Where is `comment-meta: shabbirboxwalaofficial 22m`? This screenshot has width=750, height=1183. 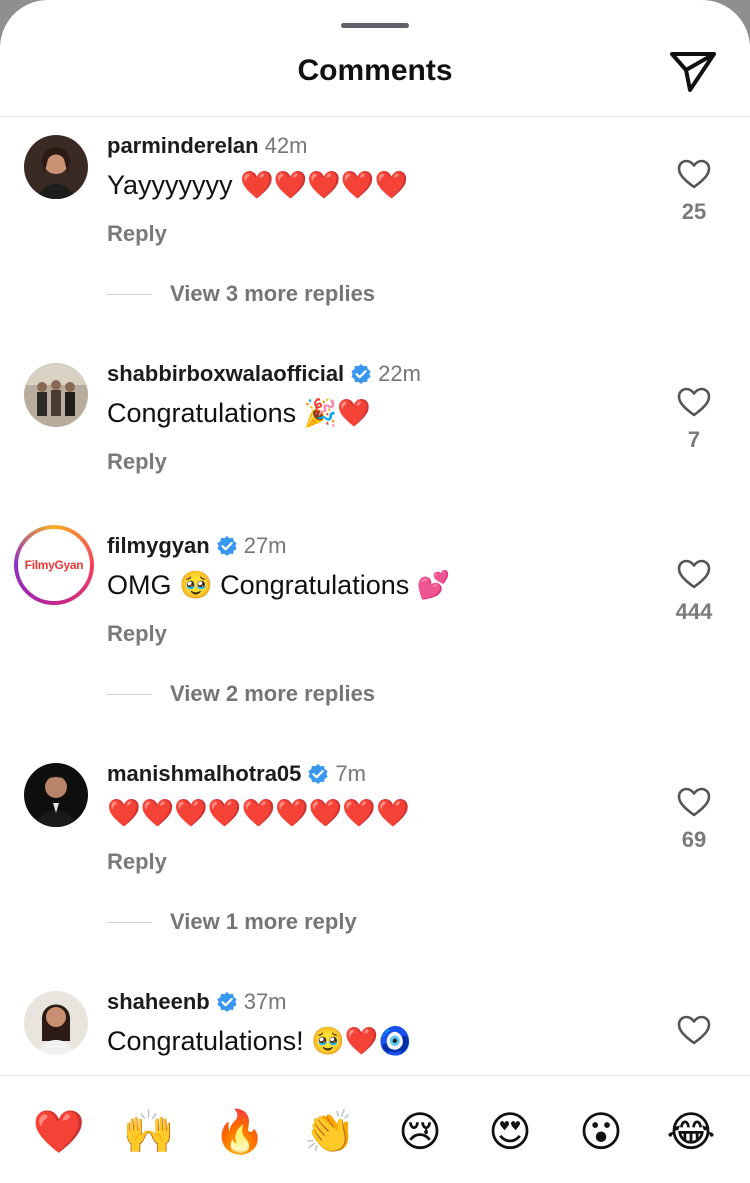
comment-meta: shabbirboxwalaofficial 22m is located at coordinates (264, 374).